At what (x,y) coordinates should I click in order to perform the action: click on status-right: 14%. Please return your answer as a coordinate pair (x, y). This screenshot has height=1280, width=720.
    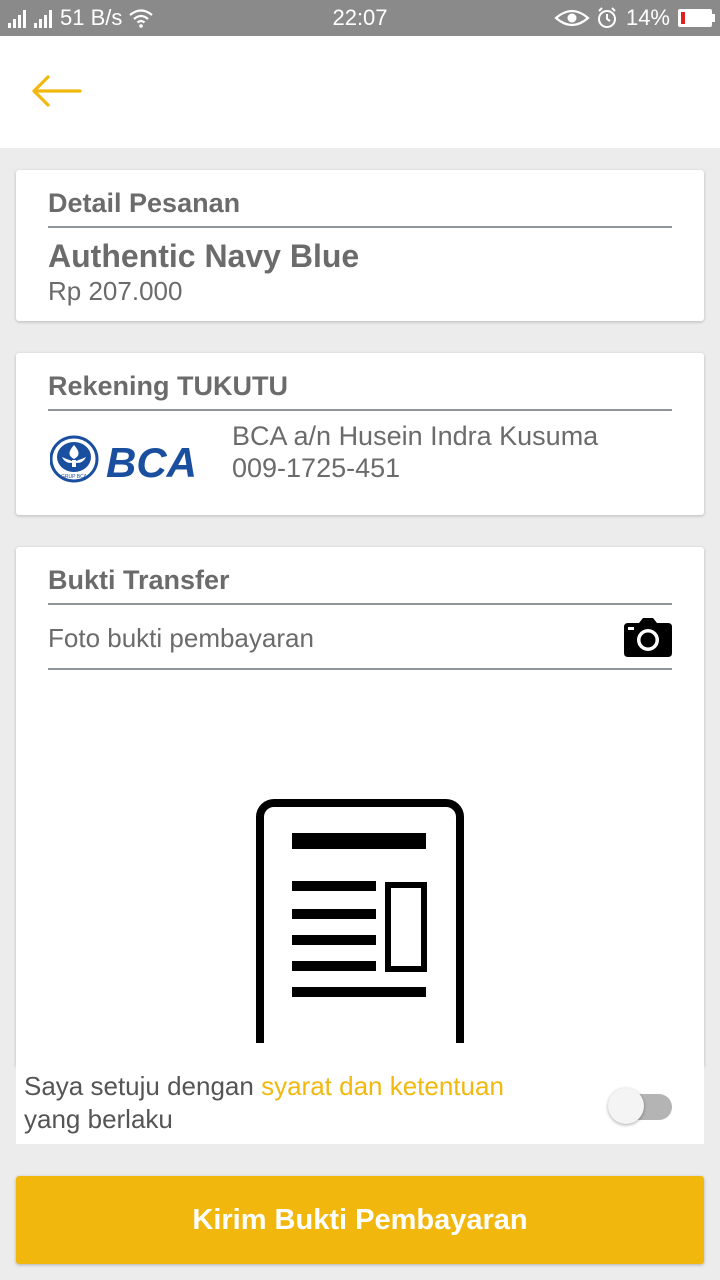
    Looking at the image, I should click on (634, 18).